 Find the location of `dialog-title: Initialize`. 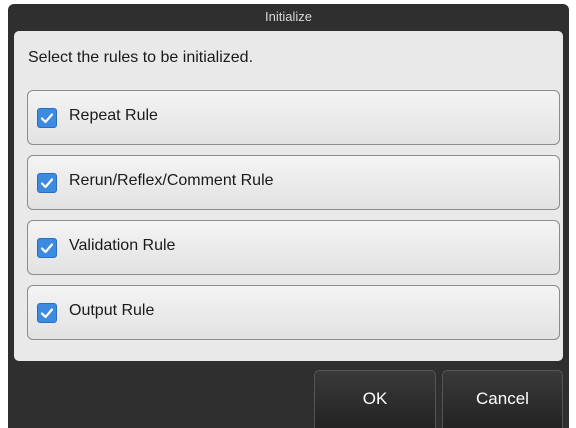

dialog-title: Initialize is located at coordinates (288, 16).